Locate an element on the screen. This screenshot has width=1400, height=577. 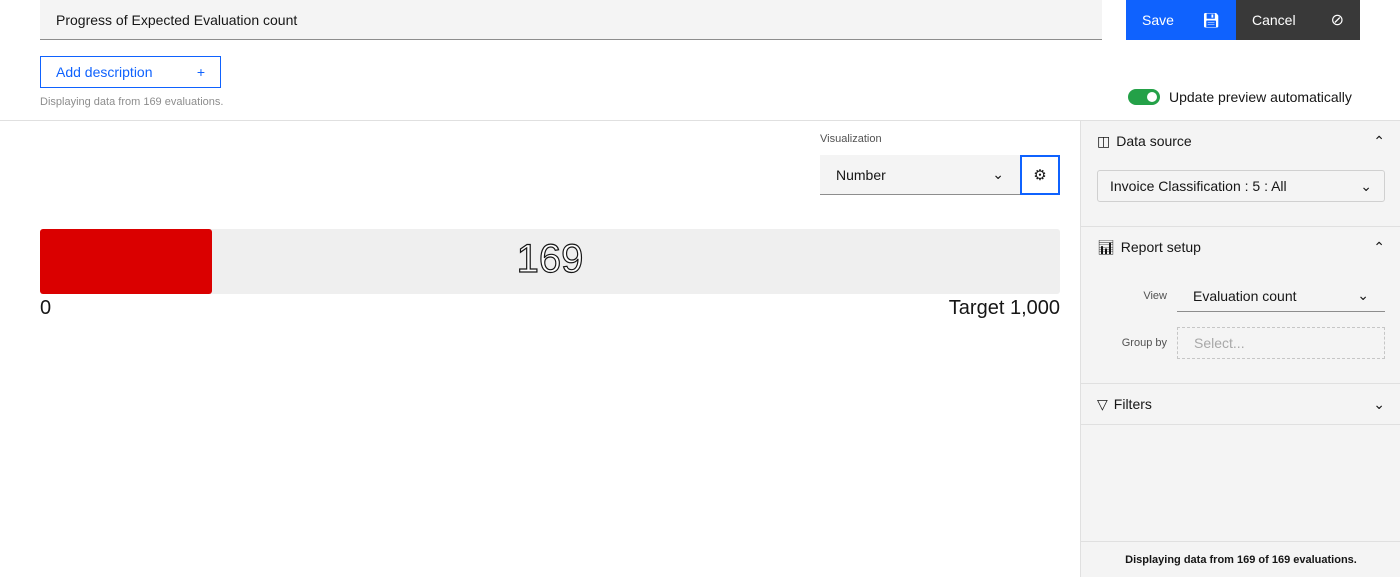
data-source-select: Invoice Classification : 5 : All ⌄ is located at coordinates (1241, 186).